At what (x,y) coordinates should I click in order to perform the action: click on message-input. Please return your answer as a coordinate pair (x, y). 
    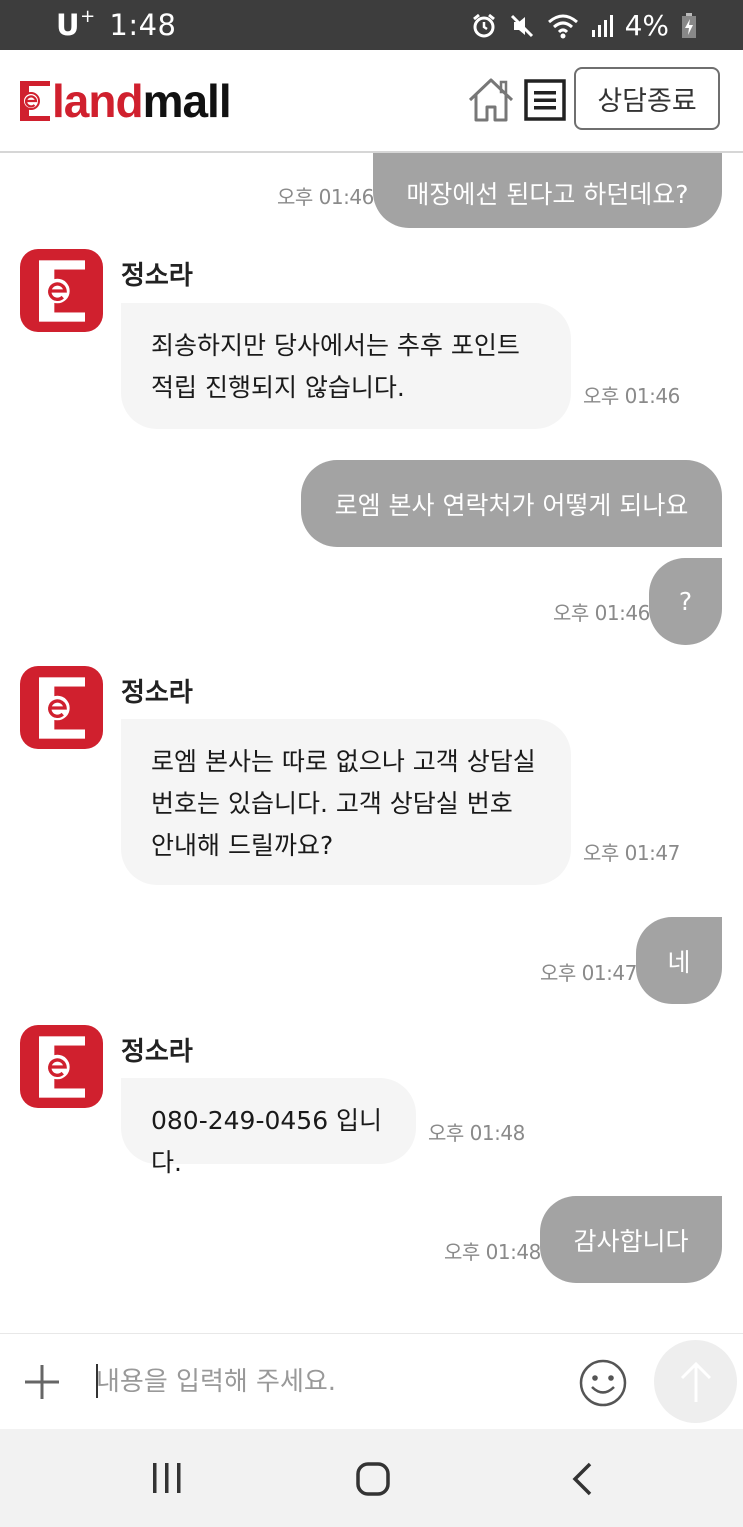
    Looking at the image, I should click on (326, 1382).